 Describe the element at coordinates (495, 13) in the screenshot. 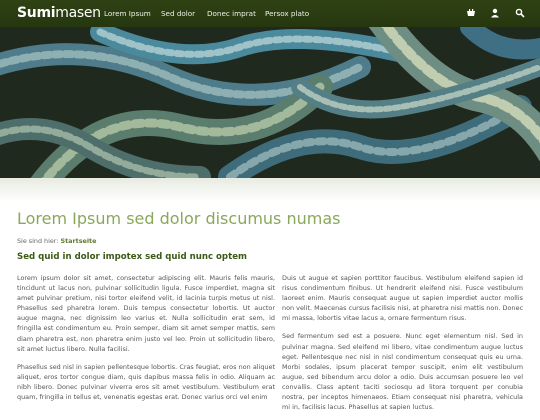

I see `user-icon` at that location.